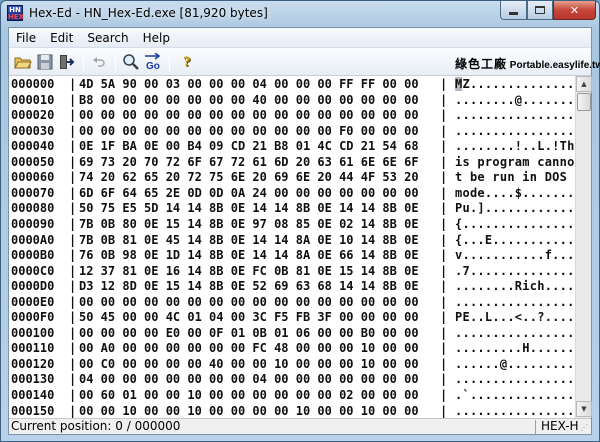 Image resolution: width=600 pixels, height=442 pixels. I want to click on menu-file: File, so click(26, 38).